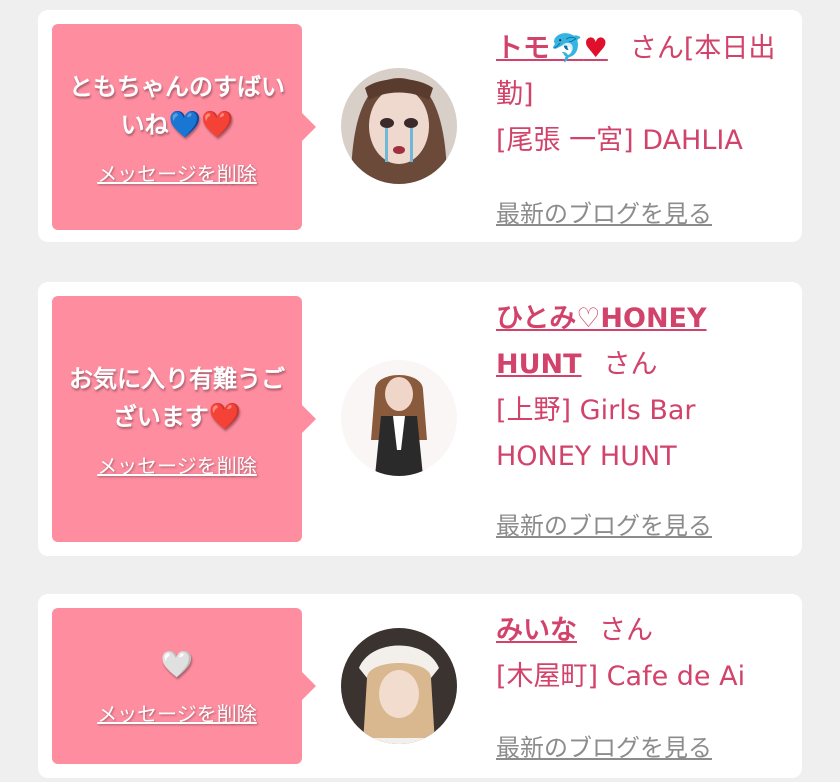 The image size is (840, 782). I want to click on white-heart-emoji: 🤍, so click(177, 664).